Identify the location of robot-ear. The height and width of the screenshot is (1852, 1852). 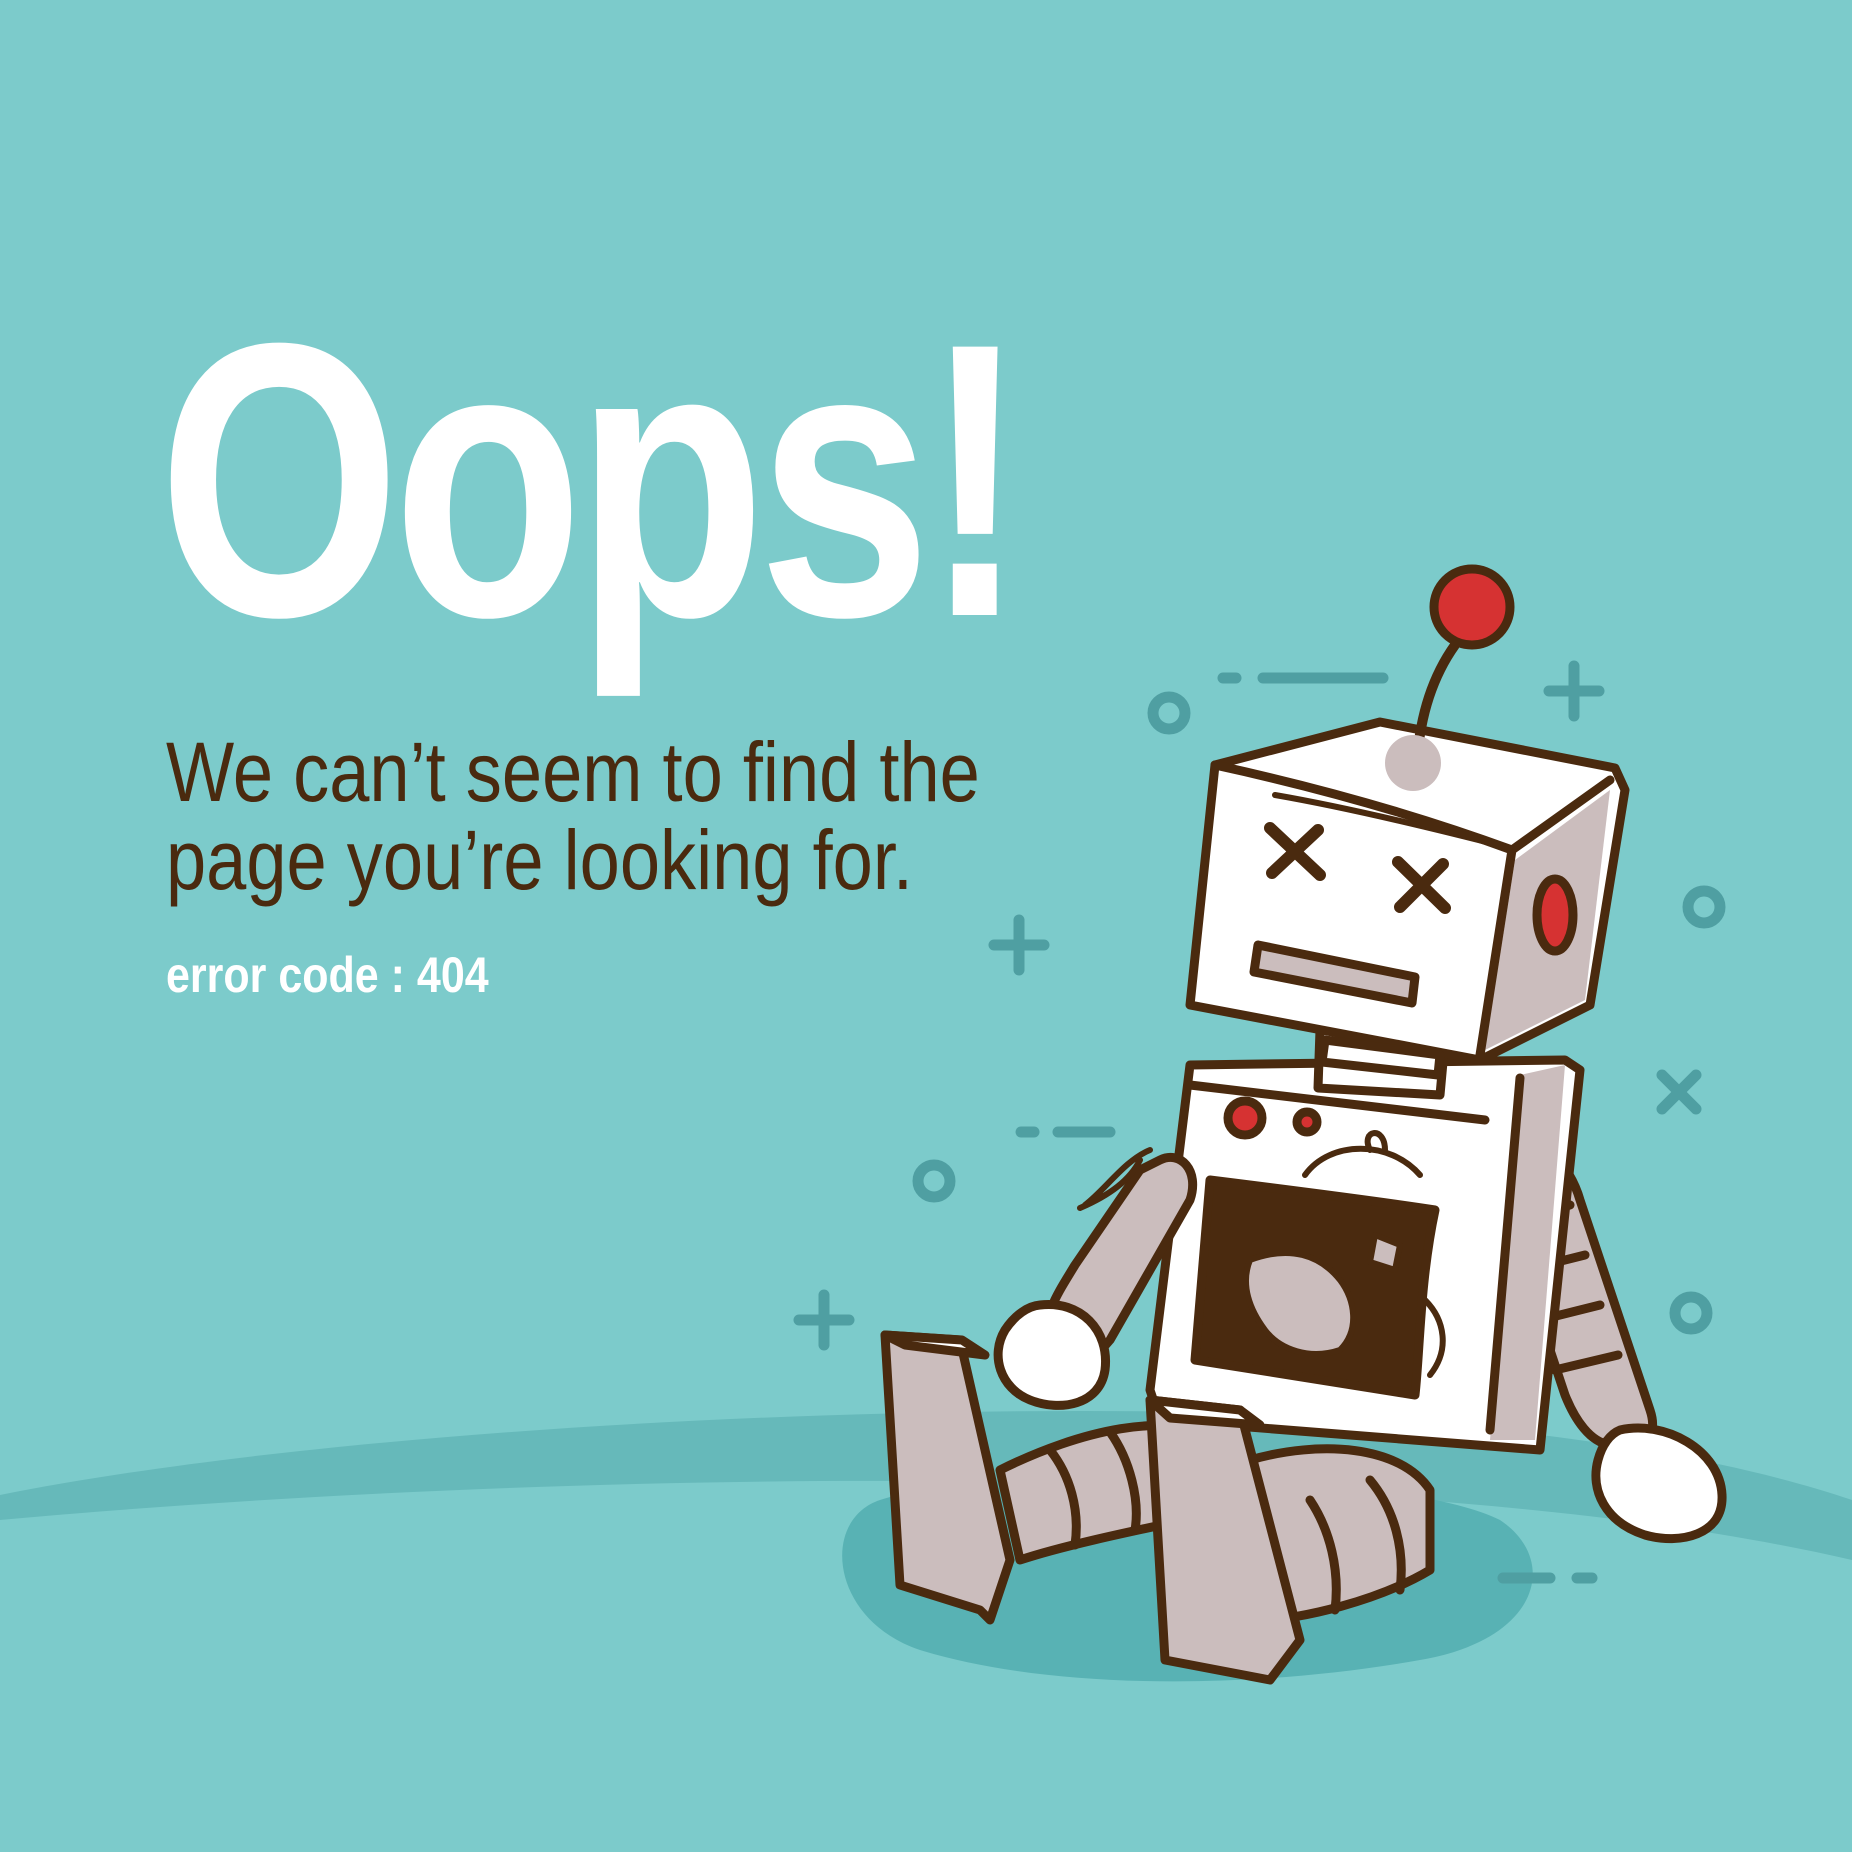
(1555, 915).